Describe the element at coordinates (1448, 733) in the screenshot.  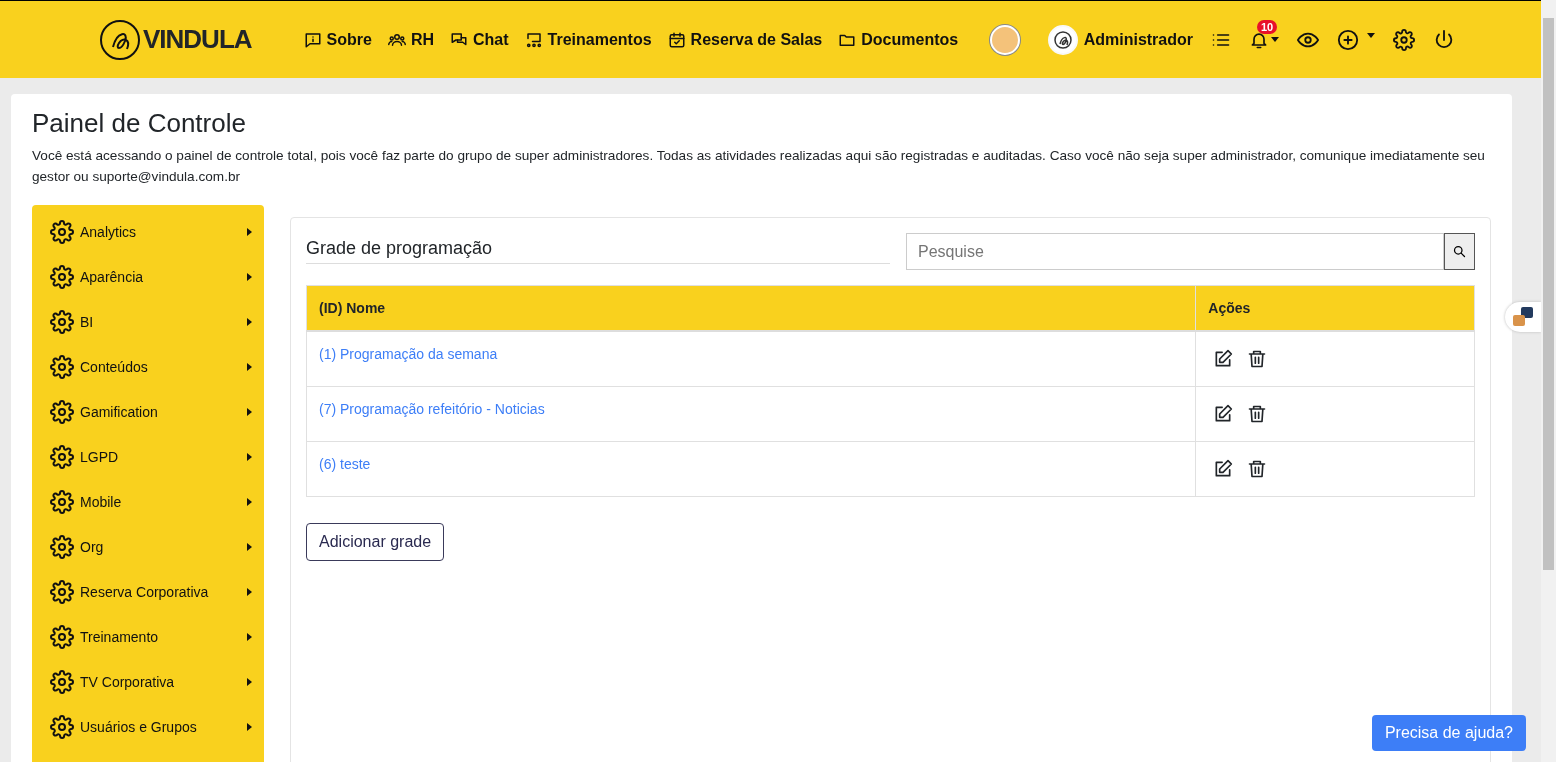
I see `help-button: Precisa de ajuda?` at that location.